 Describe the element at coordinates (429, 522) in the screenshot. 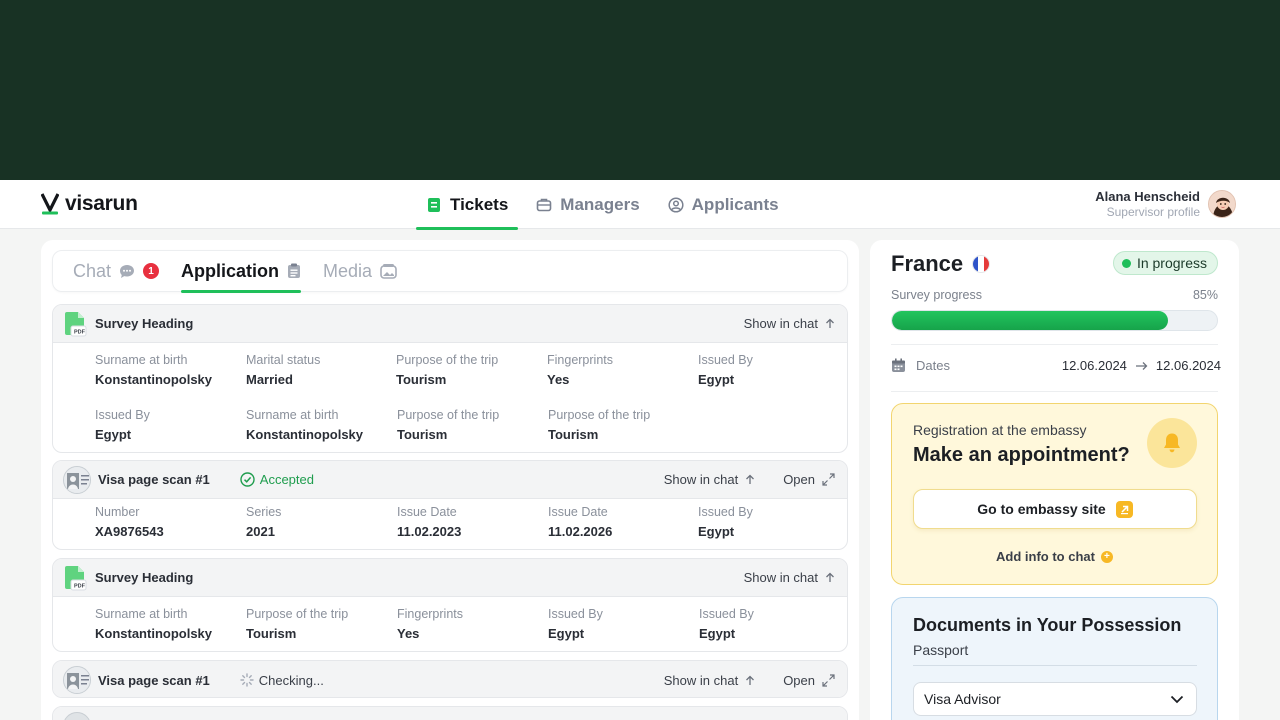

I see `field: Issue Date 11.02.2023` at that location.